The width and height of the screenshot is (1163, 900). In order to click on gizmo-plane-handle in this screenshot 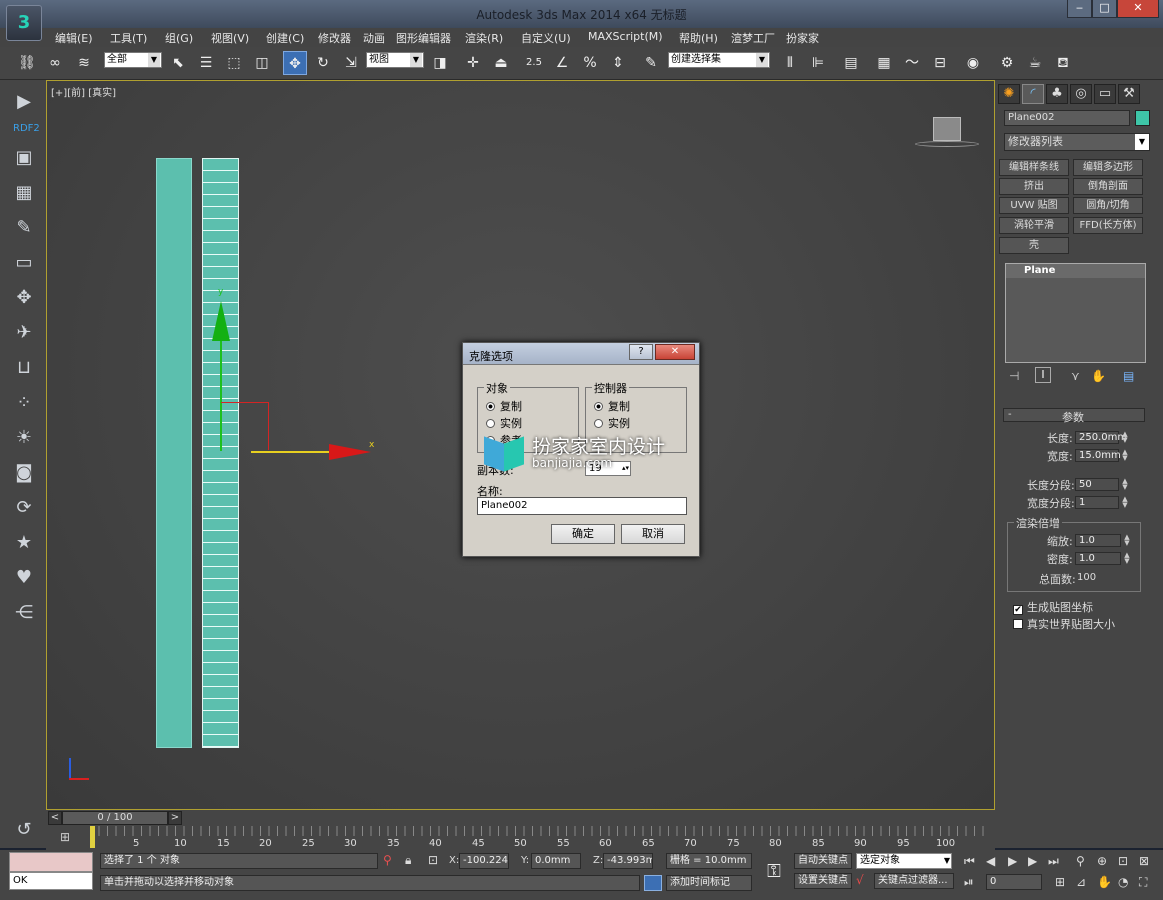, I will do `click(245, 426)`.